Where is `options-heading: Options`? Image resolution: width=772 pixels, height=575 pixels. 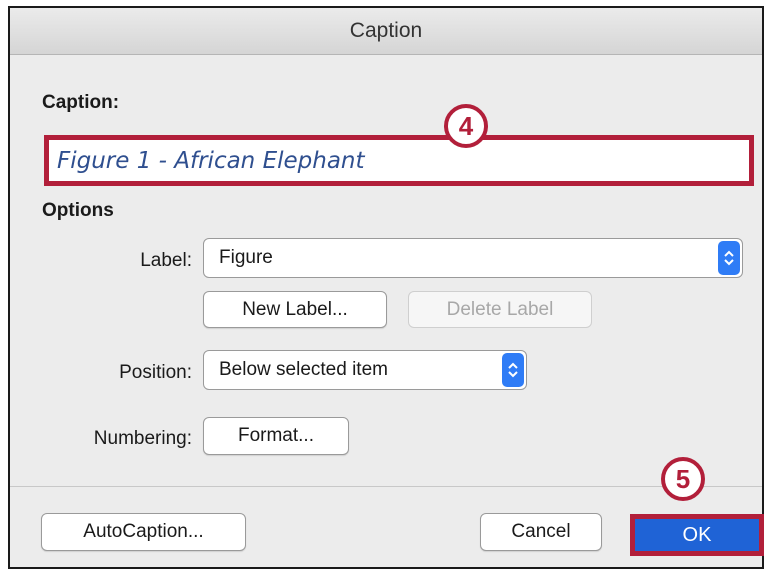 options-heading: Options is located at coordinates (78, 210).